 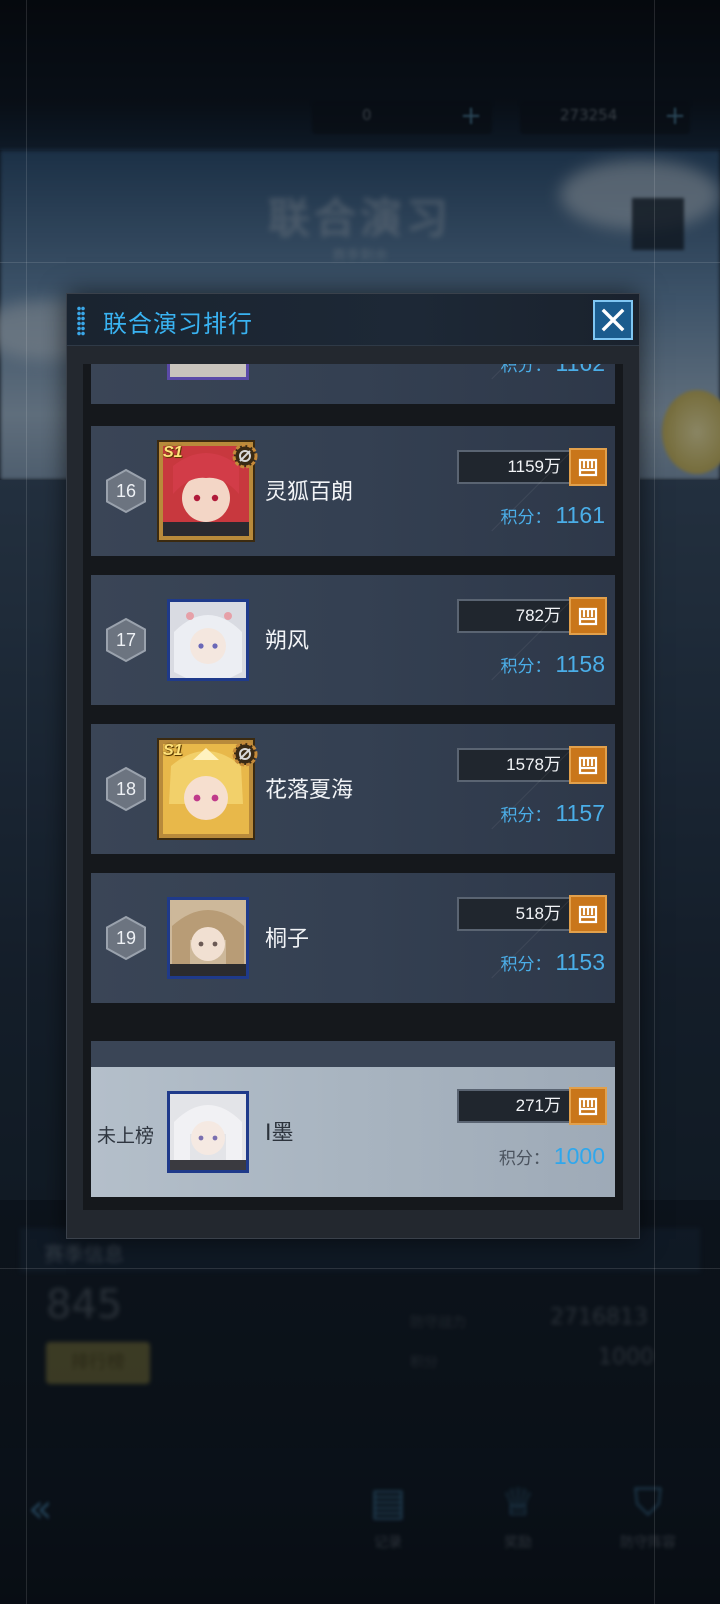 I want to click on close-button, so click(x=613, y=320).